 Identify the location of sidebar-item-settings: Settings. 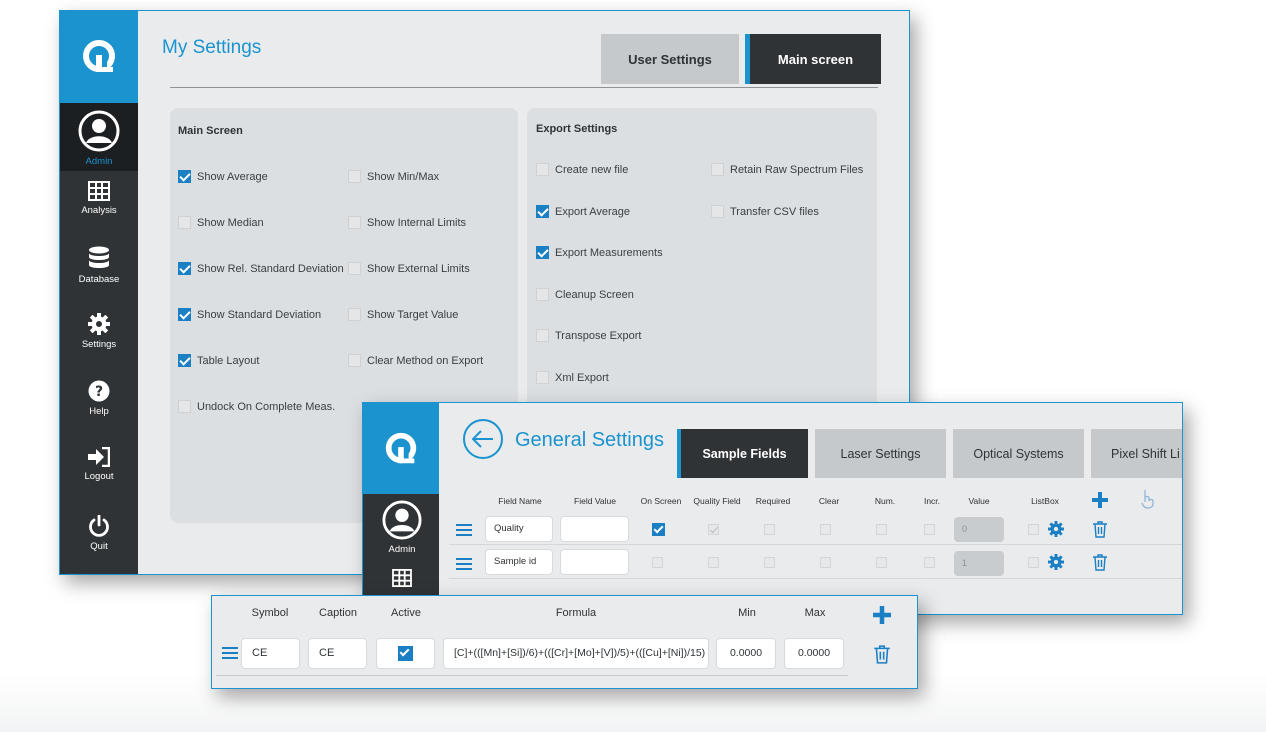
(99, 331).